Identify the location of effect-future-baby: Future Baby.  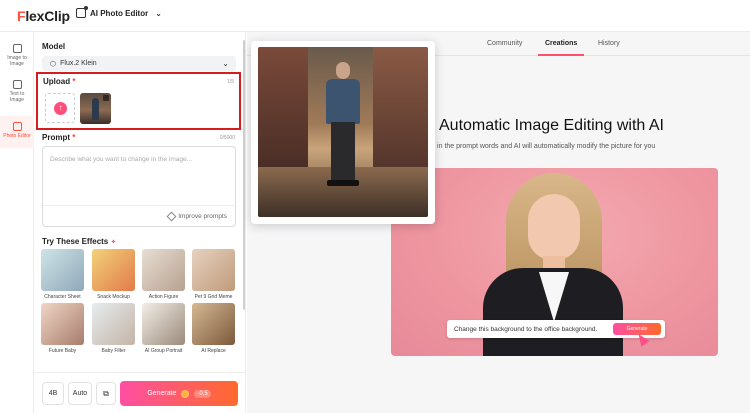
(62, 328).